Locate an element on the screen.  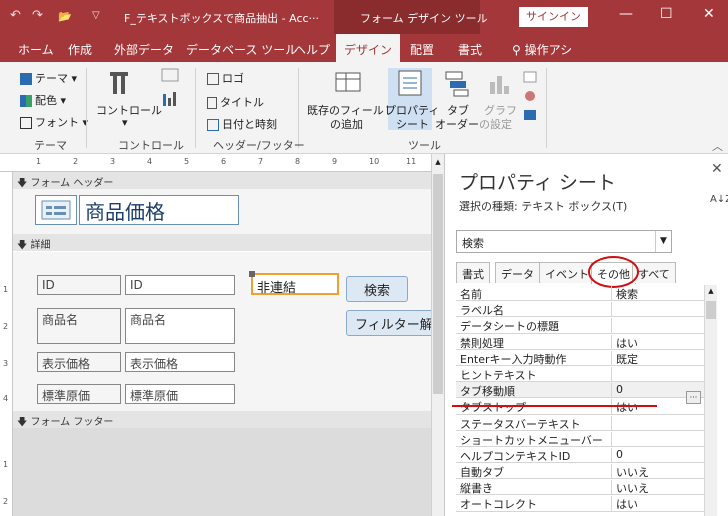
datetime-button: 日付と時刻 is located at coordinates (242, 124).